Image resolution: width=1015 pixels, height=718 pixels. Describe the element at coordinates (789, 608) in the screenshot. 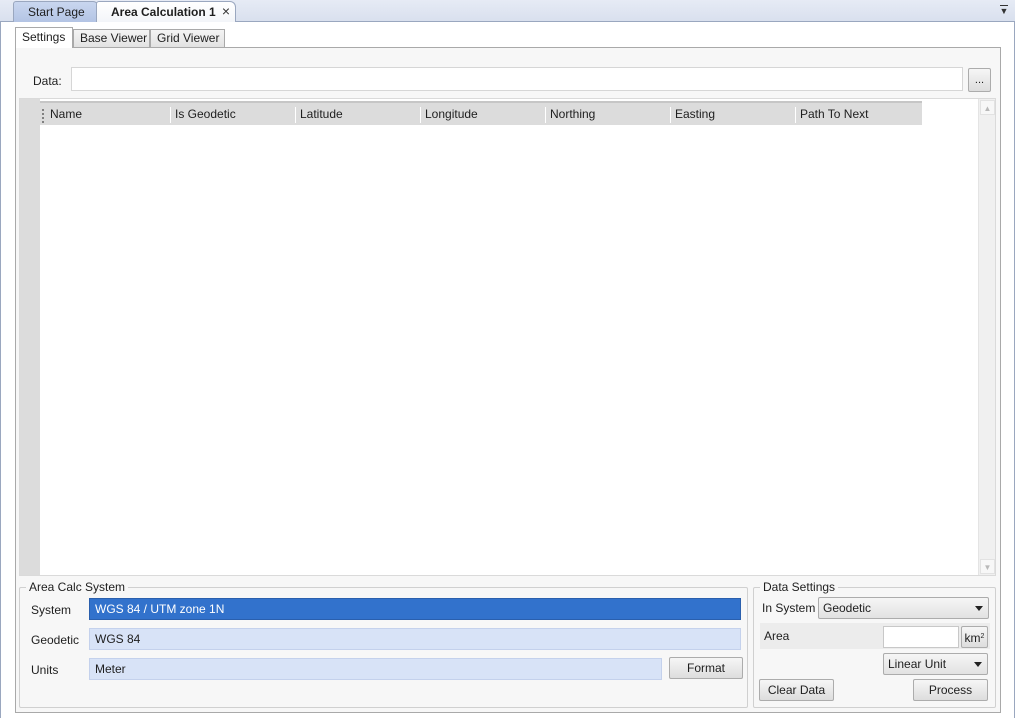

I see `in-system-label: In System` at that location.